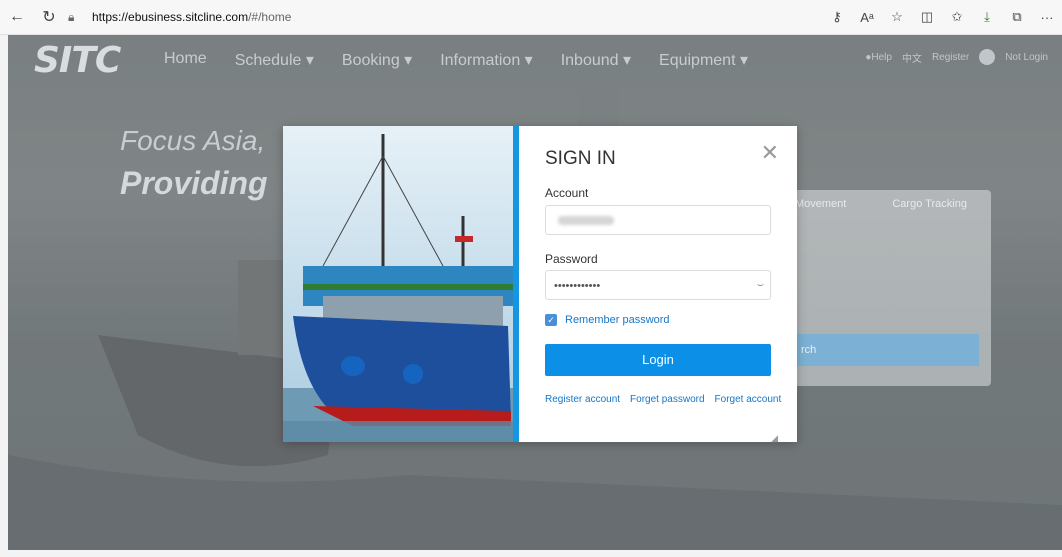 The height and width of the screenshot is (557, 1062). What do you see at coordinates (516, 284) in the screenshot?
I see `modal-divider` at bounding box center [516, 284].